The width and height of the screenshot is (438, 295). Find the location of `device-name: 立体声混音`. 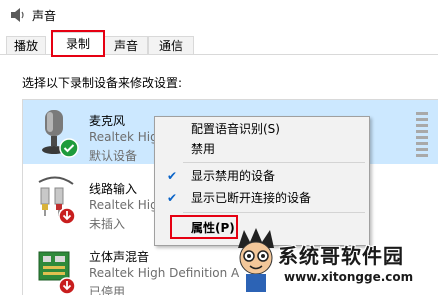

device-name: 立体声混音 is located at coordinates (119, 257).